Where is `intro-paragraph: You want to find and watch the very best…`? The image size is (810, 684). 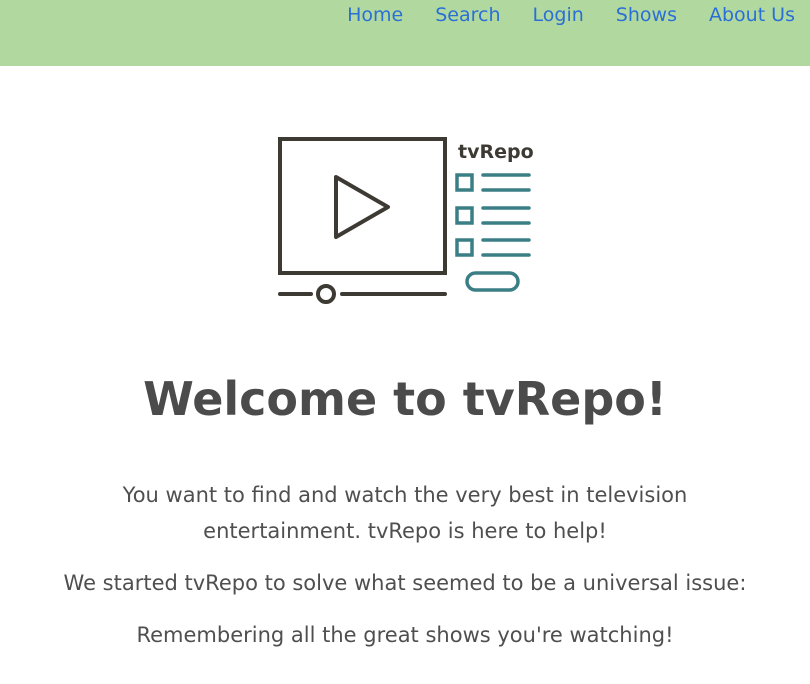
intro-paragraph: You want to find and watch the very best… is located at coordinates (405, 513).